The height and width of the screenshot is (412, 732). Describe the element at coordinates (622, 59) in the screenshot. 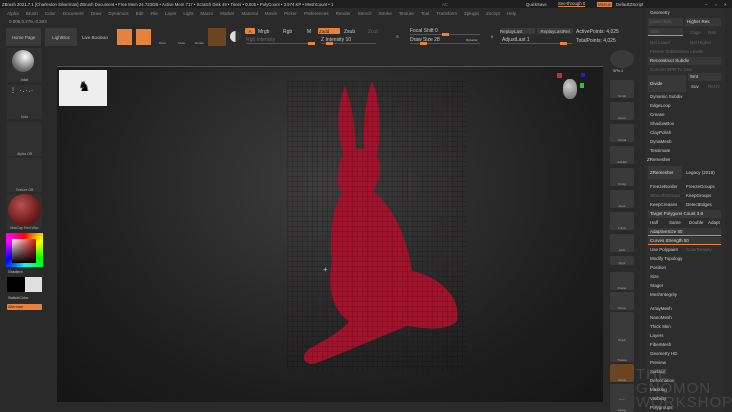

I see `sphere-render-icon` at that location.